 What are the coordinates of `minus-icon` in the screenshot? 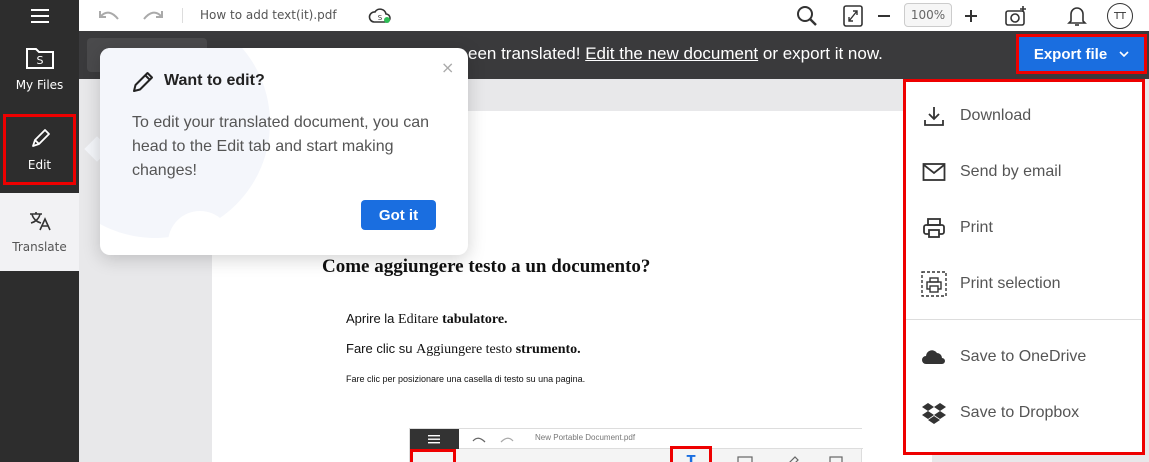 It's located at (884, 15).